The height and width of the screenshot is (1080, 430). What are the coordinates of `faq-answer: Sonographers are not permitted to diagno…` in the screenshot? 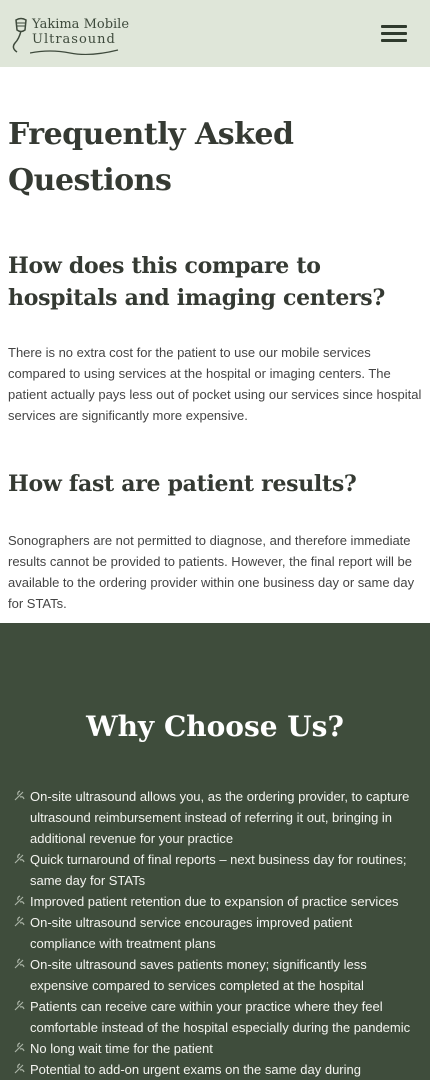 It's located at (211, 572).